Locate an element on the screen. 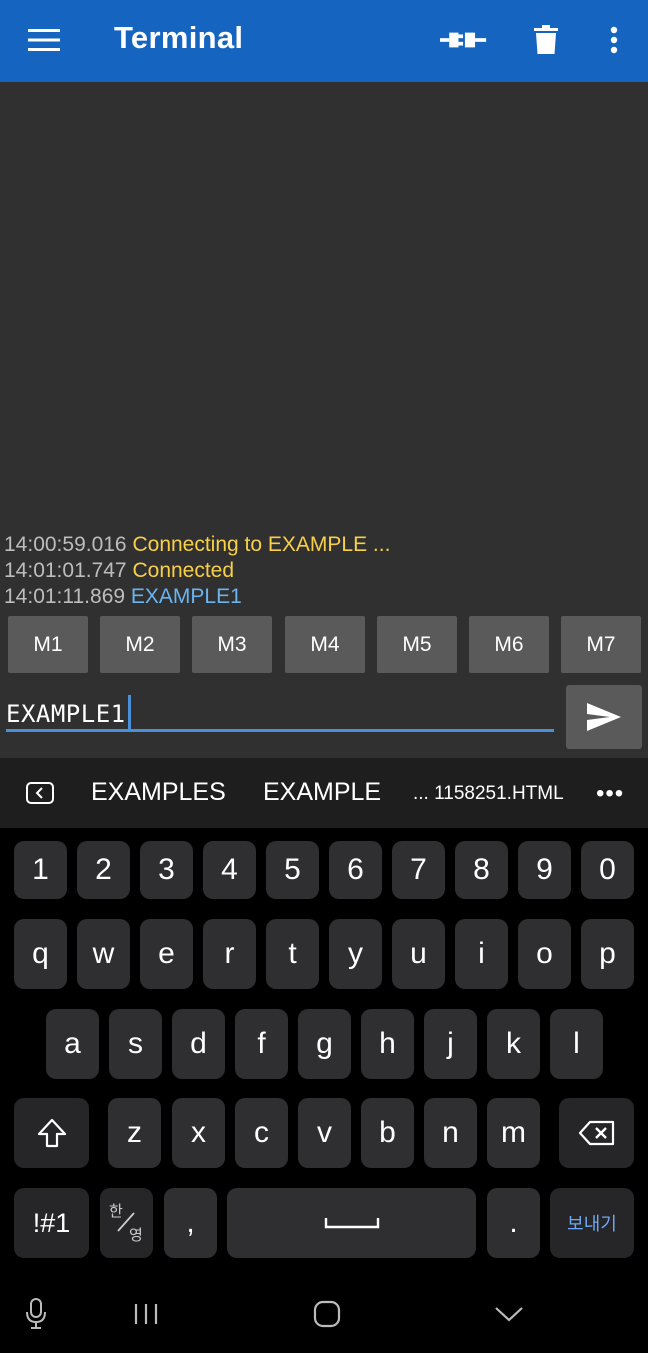  macro-bar: M1 M2 M3 M4 M5 M6 M7 is located at coordinates (324, 645).